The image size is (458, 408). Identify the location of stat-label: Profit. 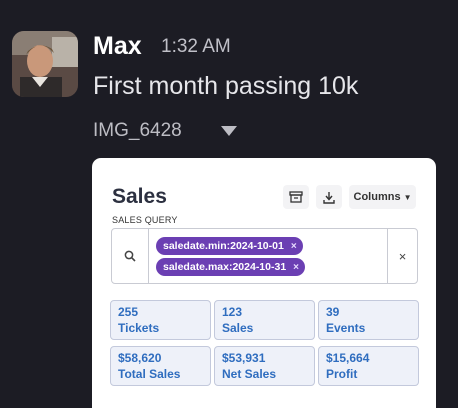
(342, 374).